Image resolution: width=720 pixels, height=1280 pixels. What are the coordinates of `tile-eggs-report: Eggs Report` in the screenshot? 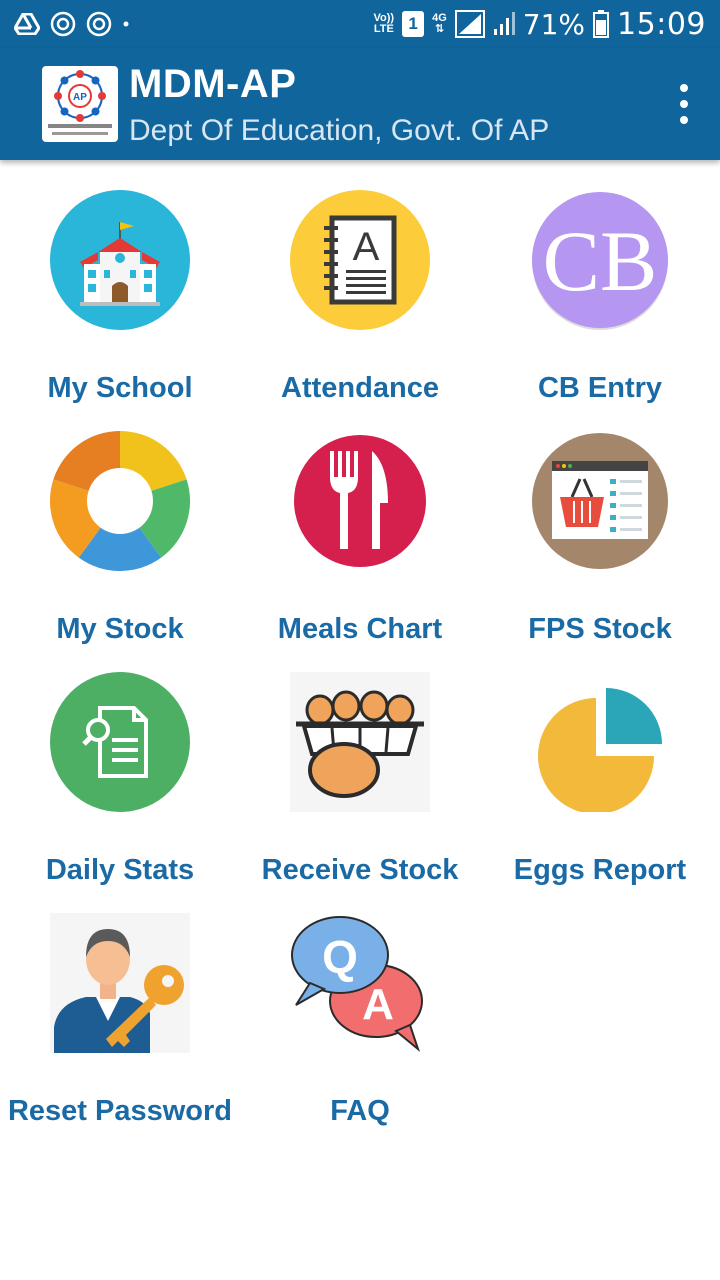 It's located at (600, 764).